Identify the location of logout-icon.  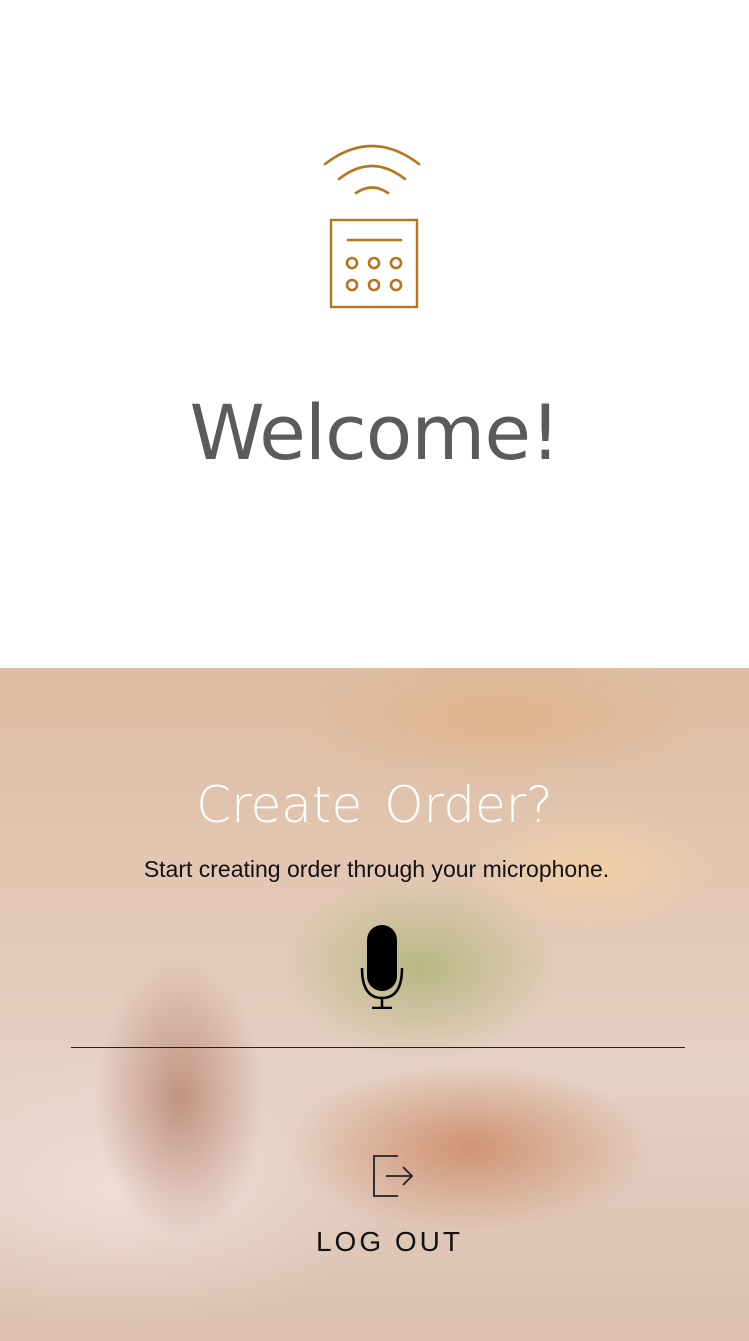
(394, 1176).